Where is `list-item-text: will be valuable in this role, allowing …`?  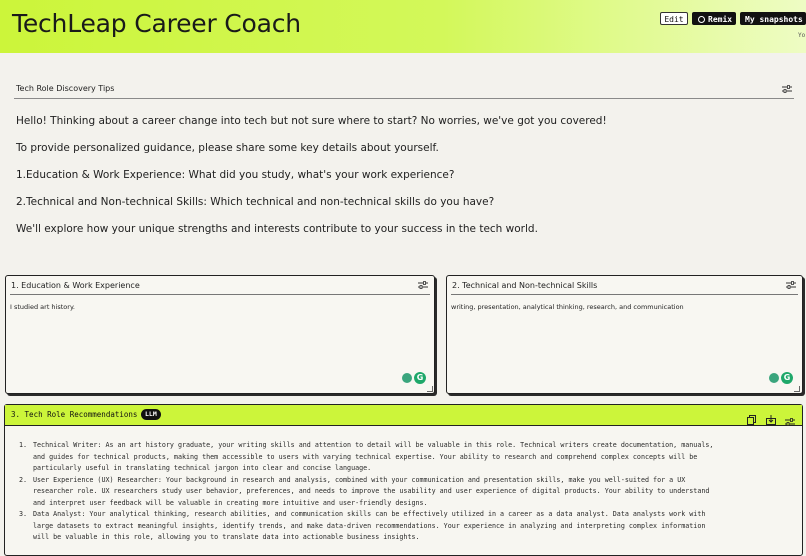
list-item-text: will be valuable in this role, allowing … is located at coordinates (226, 537).